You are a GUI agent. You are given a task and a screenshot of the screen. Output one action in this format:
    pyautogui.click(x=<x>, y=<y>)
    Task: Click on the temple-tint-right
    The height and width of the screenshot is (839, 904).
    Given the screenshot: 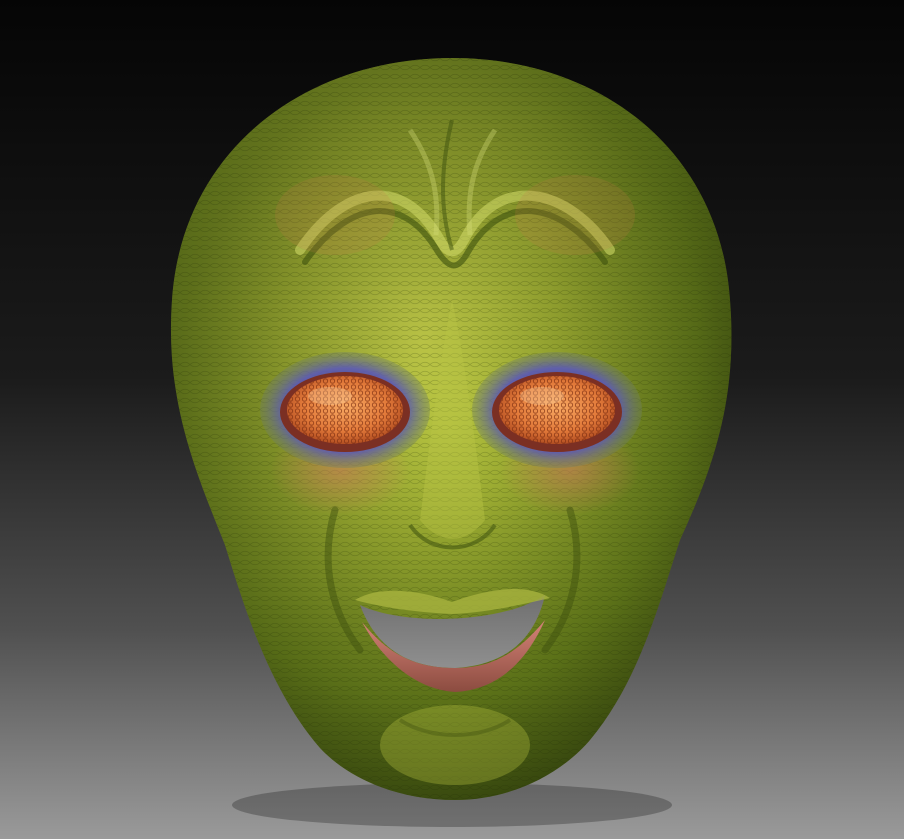 What is the action you would take?
    pyautogui.click(x=575, y=215)
    